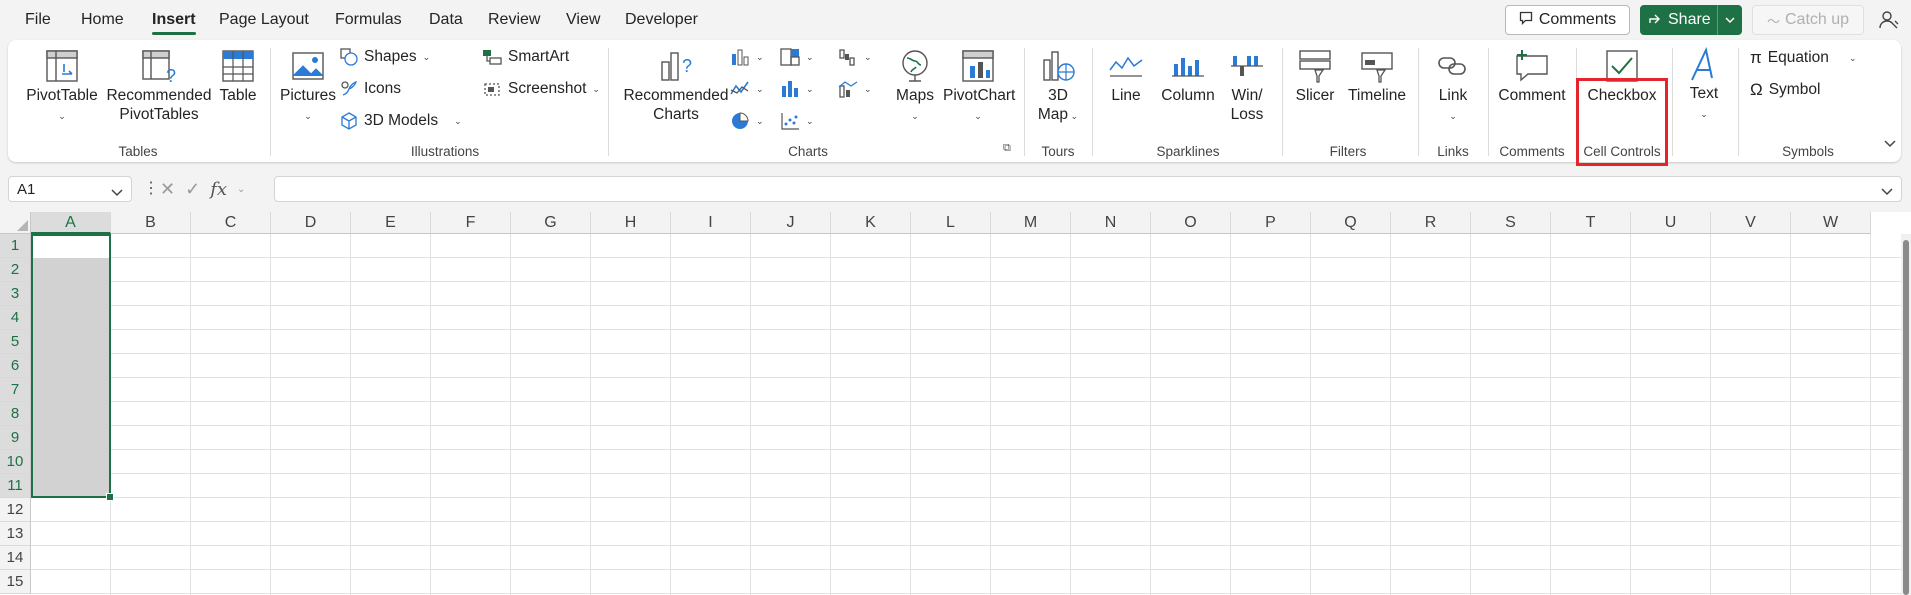 The image size is (1911, 595). What do you see at coordinates (401, 121) in the screenshot?
I see `3d-models-button: 3D Models ⌄` at bounding box center [401, 121].